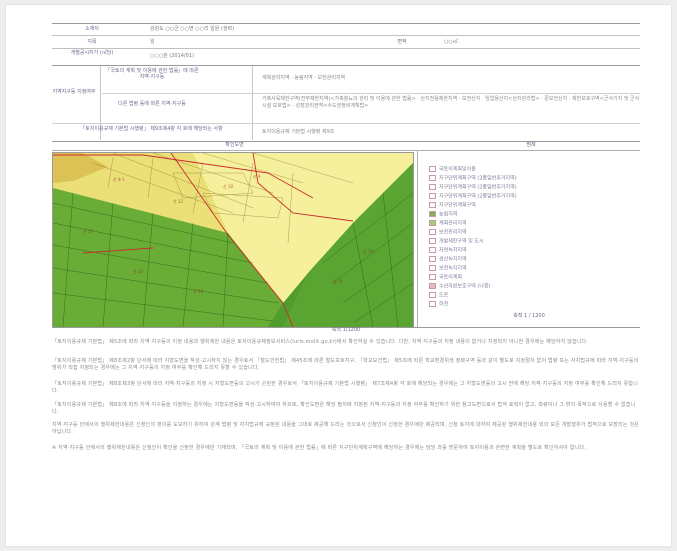 The width and height of the screenshot is (677, 551). I want to click on location-label: 소재지, so click(92, 29).